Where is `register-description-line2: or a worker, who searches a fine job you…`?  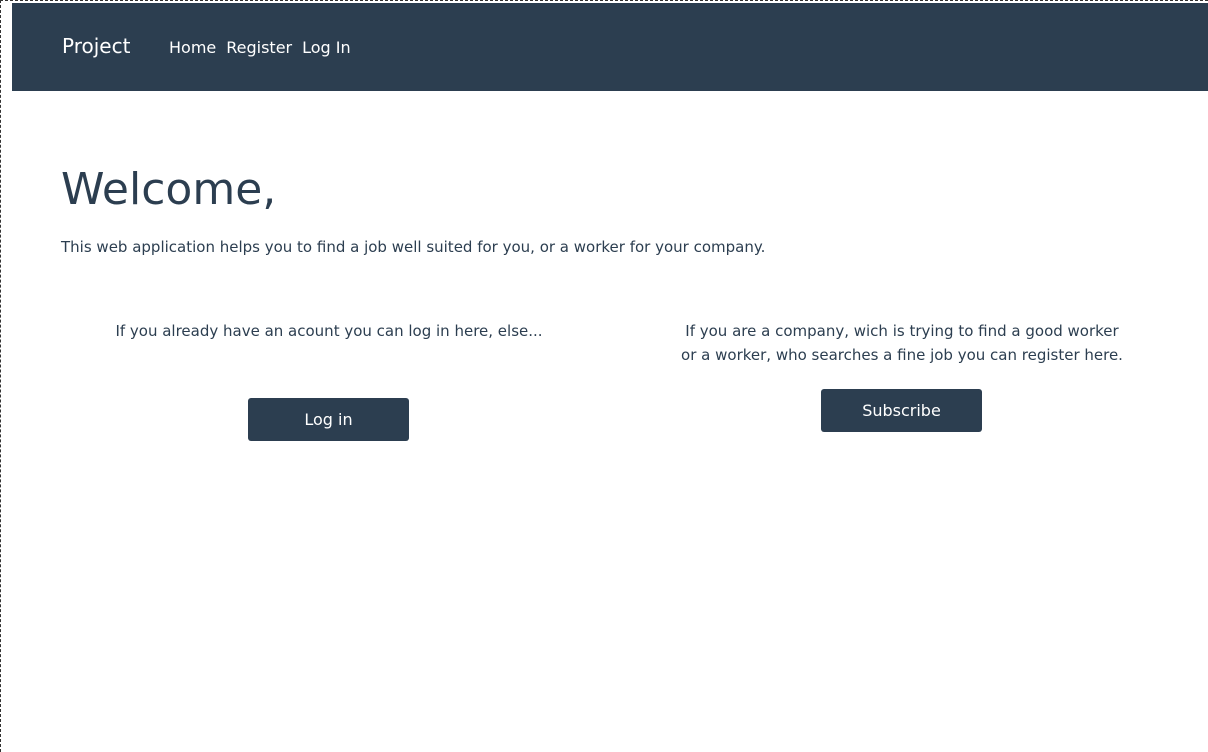 register-description-line2: or a worker, who searches a fine job you… is located at coordinates (902, 355).